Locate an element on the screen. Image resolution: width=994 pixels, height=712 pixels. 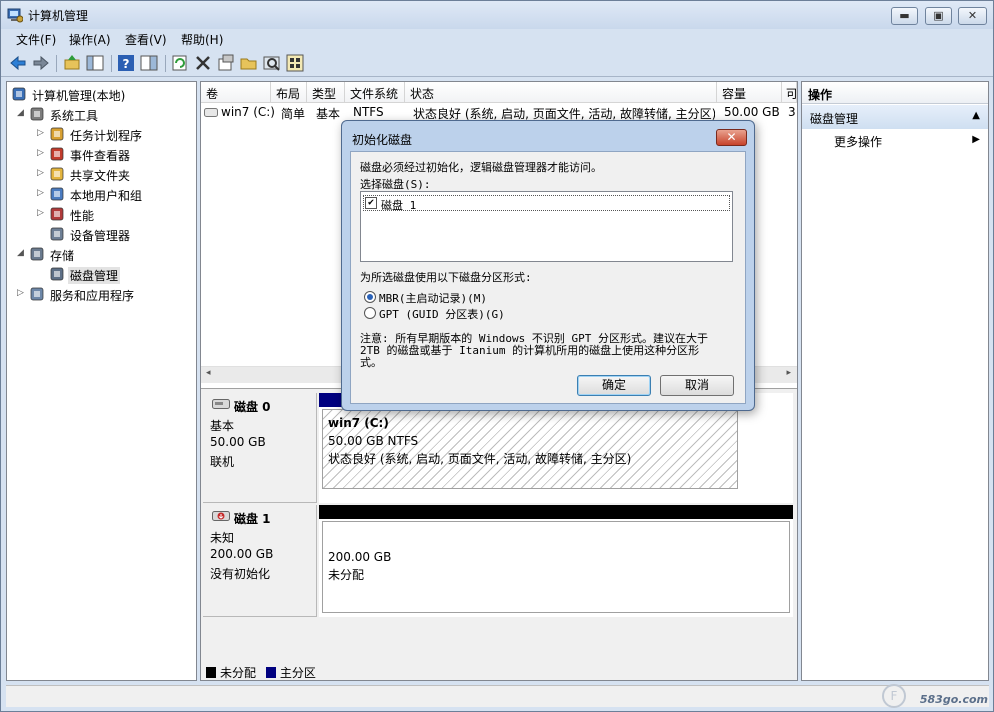
menu-file: 文件(F) is located at coordinates (36, 39).